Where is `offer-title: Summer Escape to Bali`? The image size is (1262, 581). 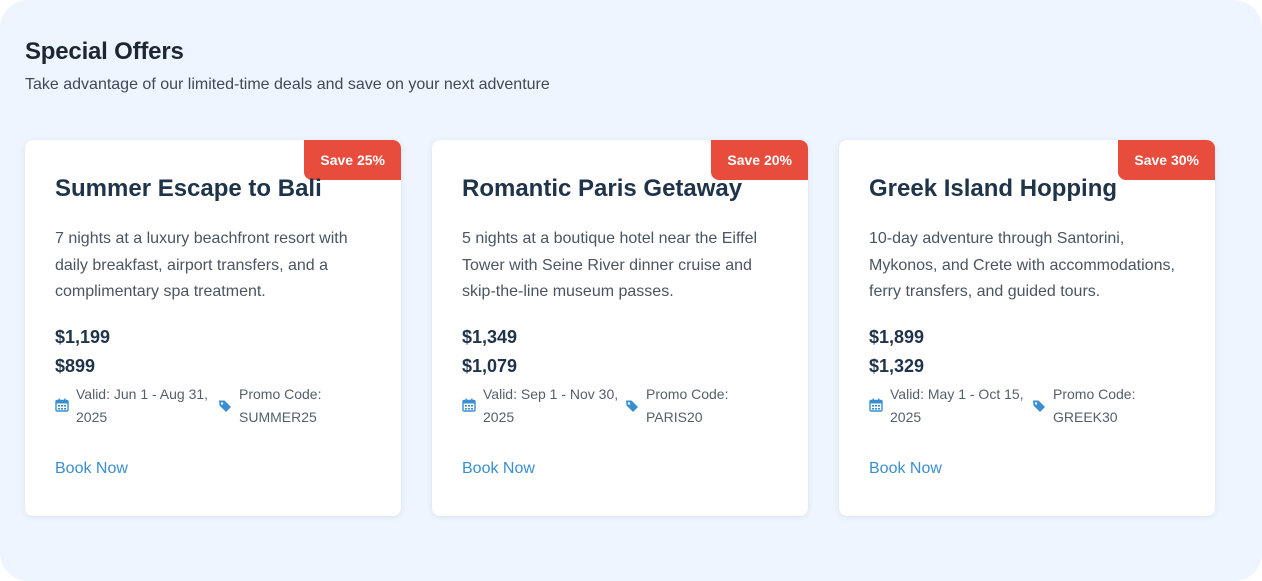 offer-title: Summer Escape to Bali is located at coordinates (188, 188).